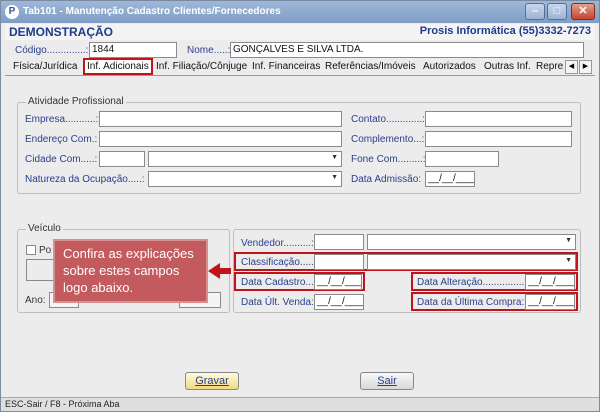  What do you see at coordinates (535, 11) in the screenshot?
I see `minimize-icon: –` at bounding box center [535, 11].